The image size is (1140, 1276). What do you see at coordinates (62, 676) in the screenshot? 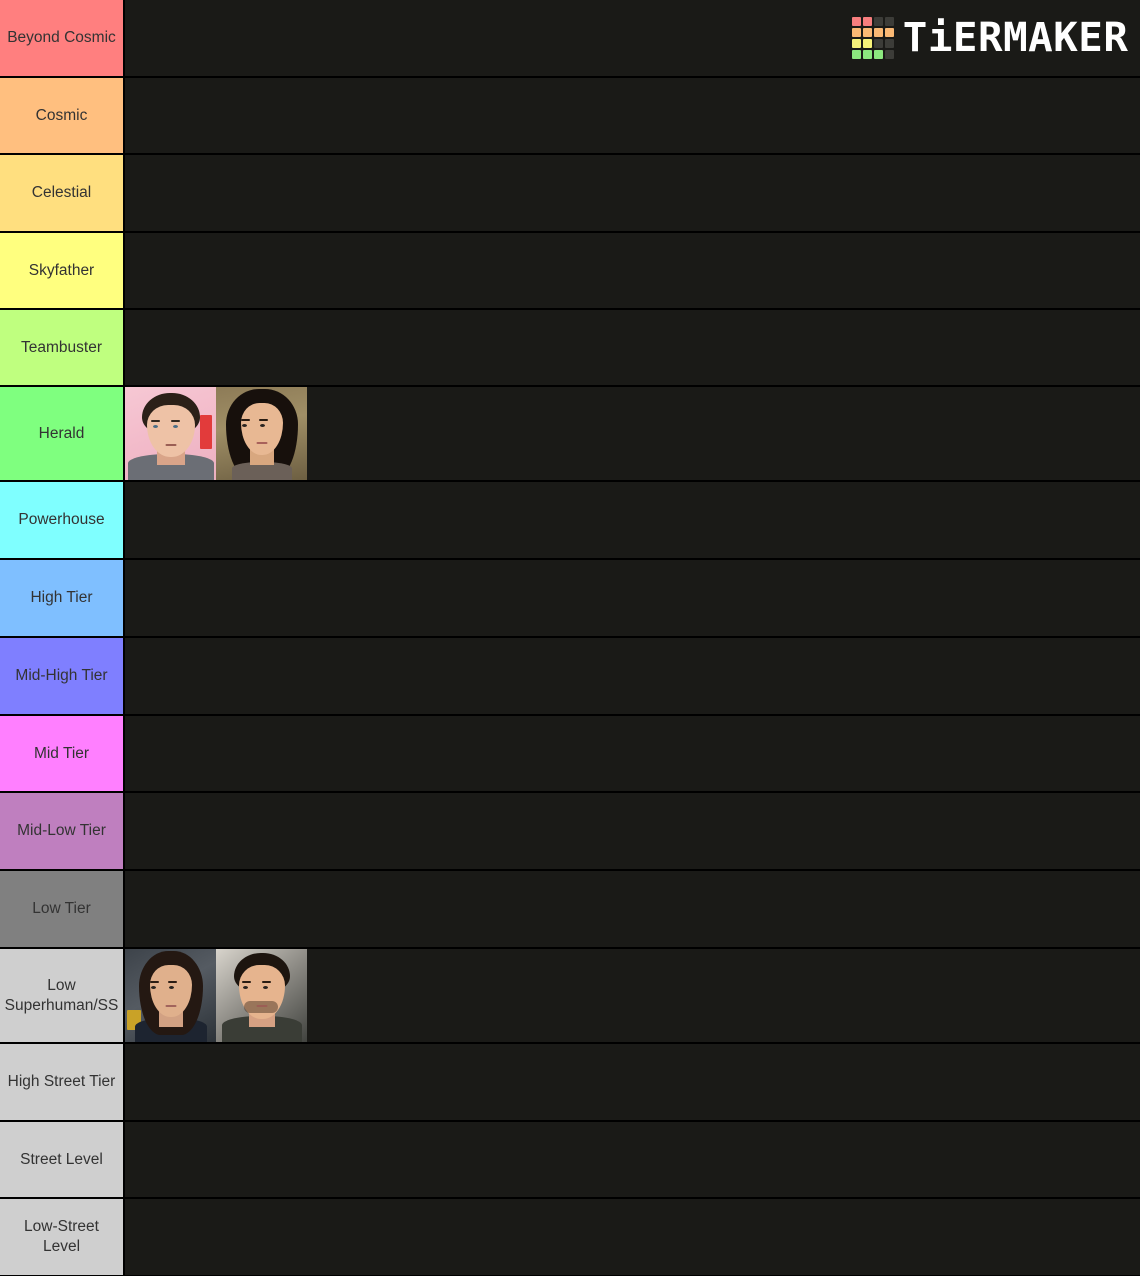
I see `tier-label-mid-high-tier: Mid-High Tier` at bounding box center [62, 676].